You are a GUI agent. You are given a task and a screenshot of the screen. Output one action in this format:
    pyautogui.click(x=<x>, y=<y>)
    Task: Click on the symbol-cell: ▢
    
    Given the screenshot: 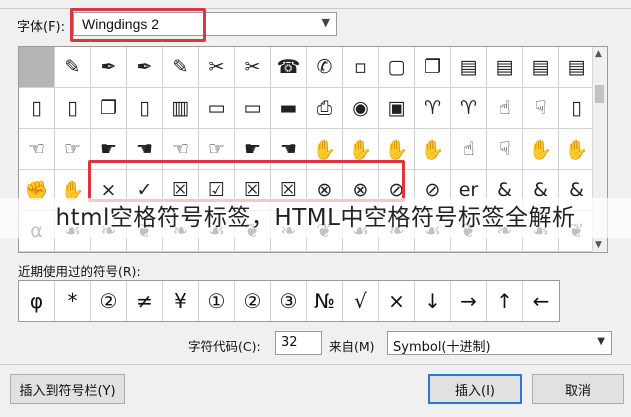 What is the action you would take?
    pyautogui.click(x=397, y=67)
    